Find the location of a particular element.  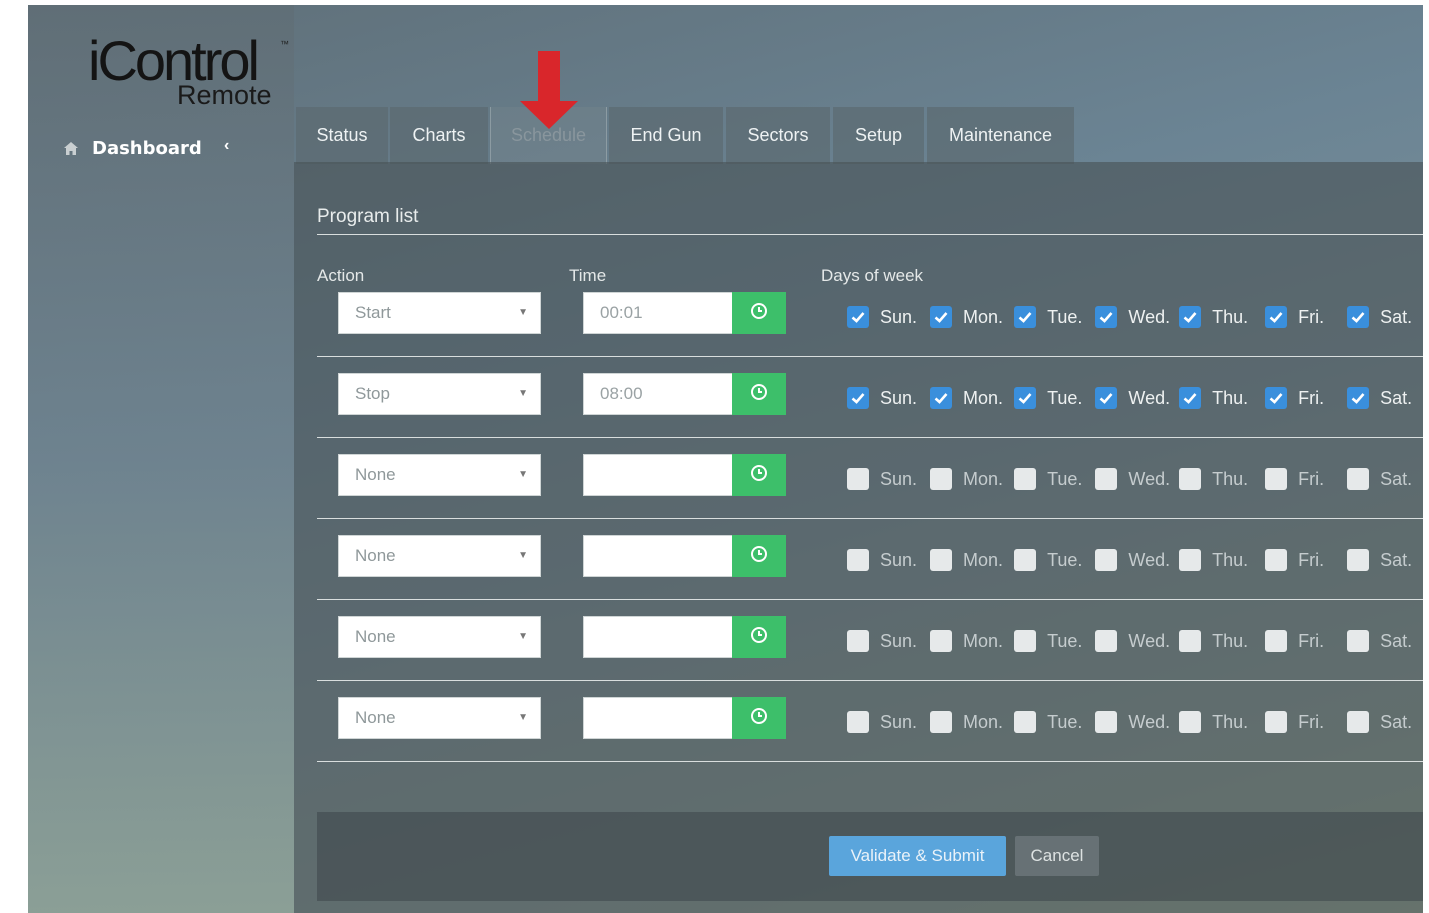

day-label: Thu. is located at coordinates (1230, 559).